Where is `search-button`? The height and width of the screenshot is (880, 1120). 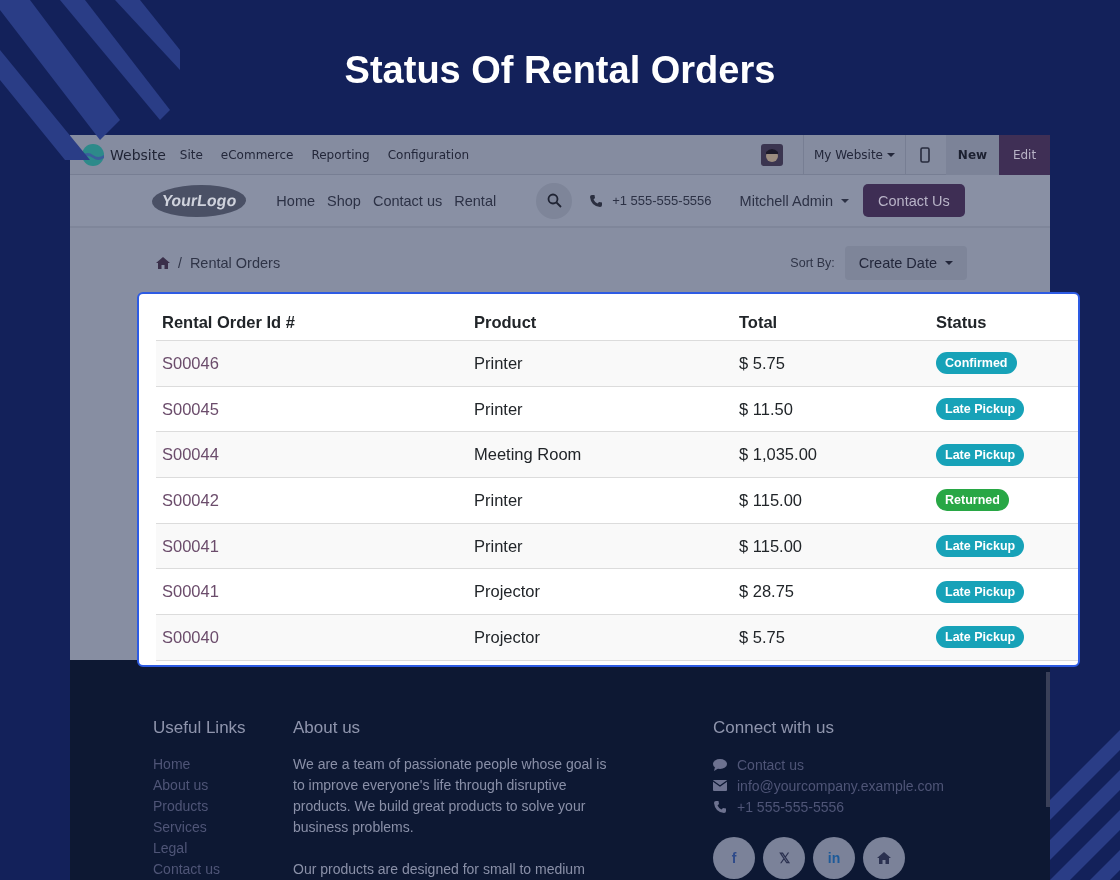 search-button is located at coordinates (554, 200).